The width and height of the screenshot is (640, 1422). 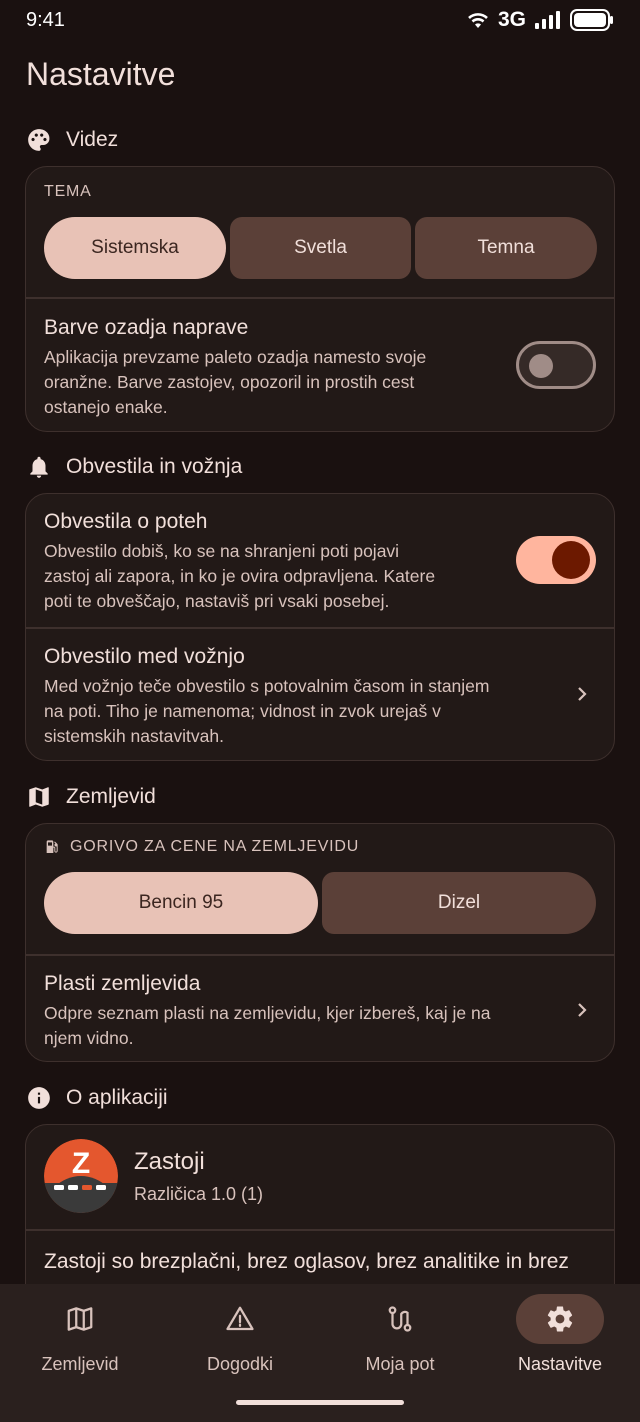 I want to click on bell-icon, so click(x=39, y=467).